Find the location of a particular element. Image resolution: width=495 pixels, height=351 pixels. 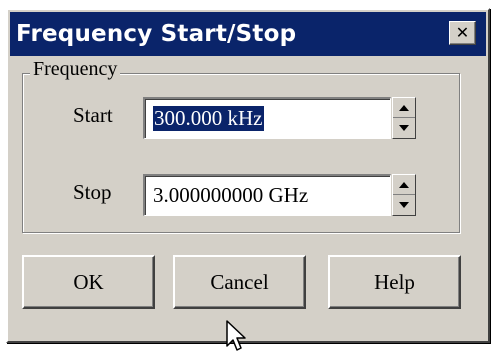

title-bar: Frequency Start/Stop ✕ is located at coordinates (248, 34).